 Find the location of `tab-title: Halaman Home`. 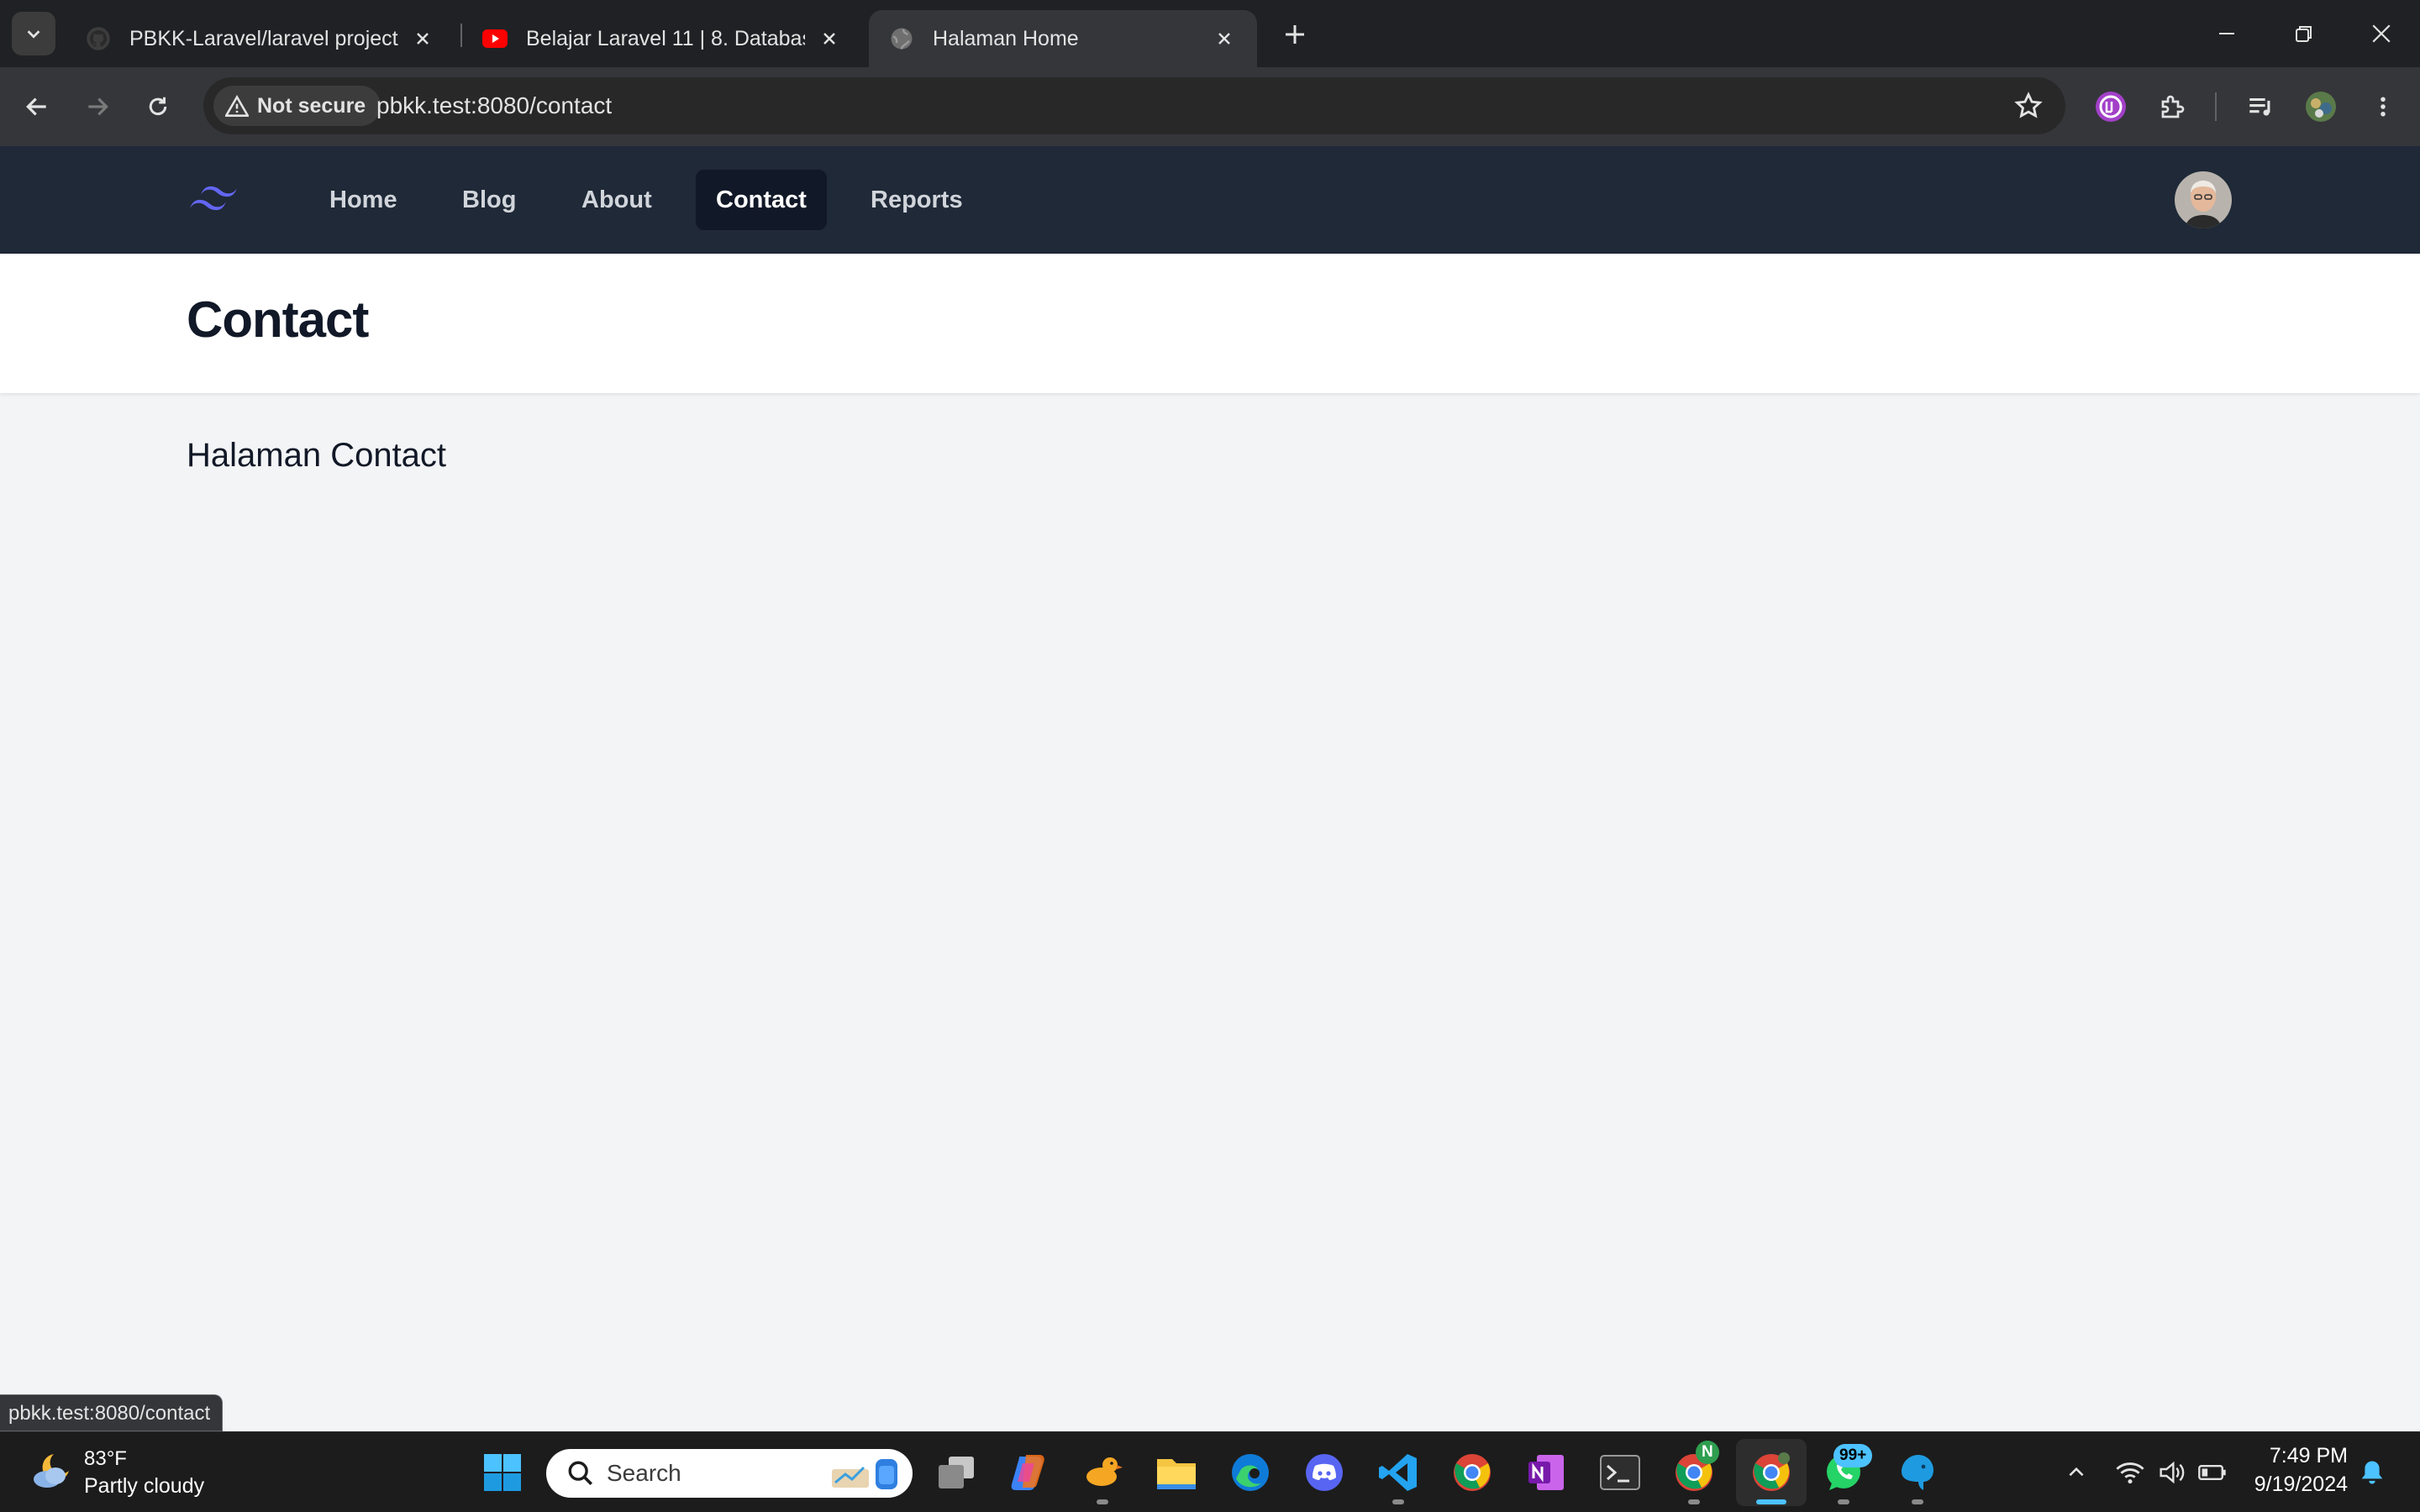

tab-title: Halaman Home is located at coordinates (1006, 38).